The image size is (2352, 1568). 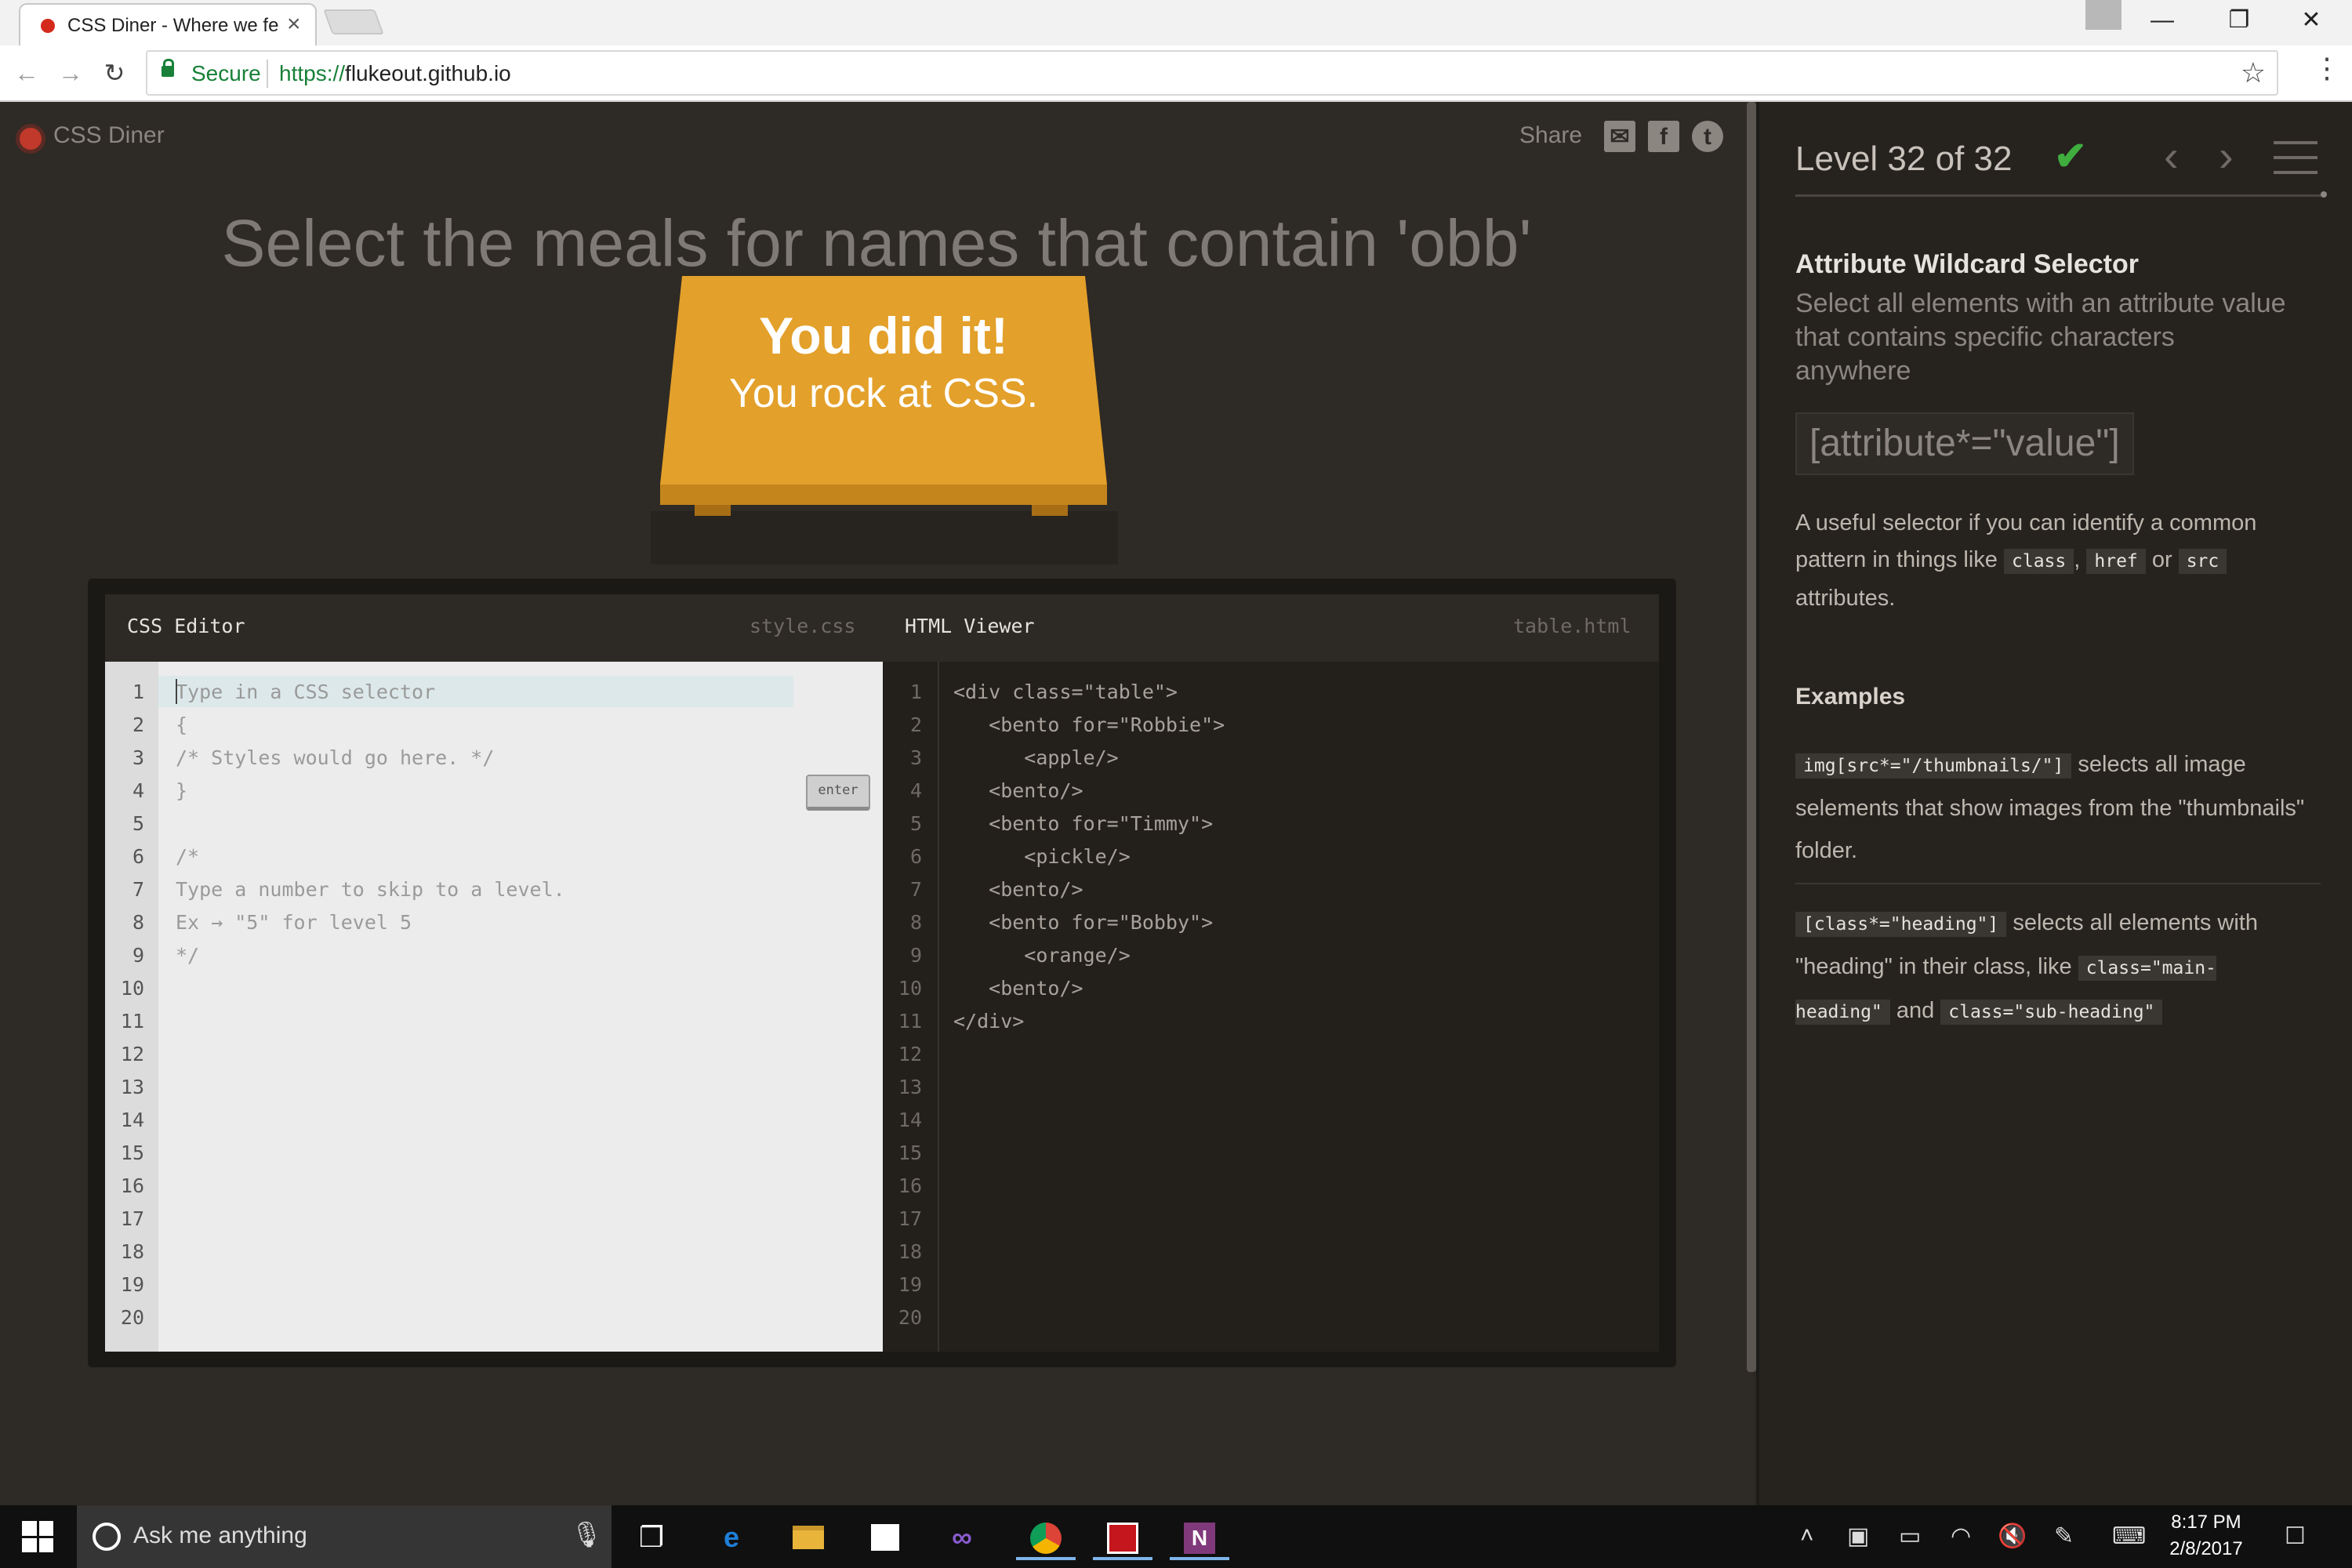 What do you see at coordinates (1572, 626) in the screenshot?
I see `html-file-name: table.html` at bounding box center [1572, 626].